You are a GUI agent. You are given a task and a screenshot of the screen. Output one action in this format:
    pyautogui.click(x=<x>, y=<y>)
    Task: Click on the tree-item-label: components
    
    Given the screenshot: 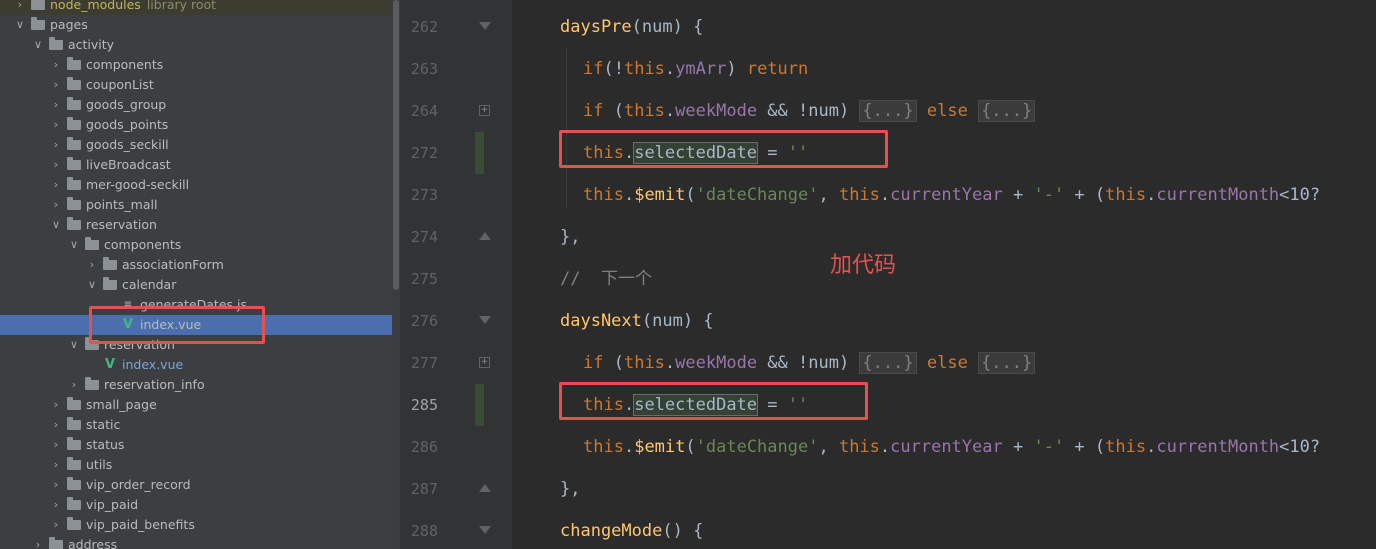 What is the action you would take?
    pyautogui.click(x=143, y=244)
    